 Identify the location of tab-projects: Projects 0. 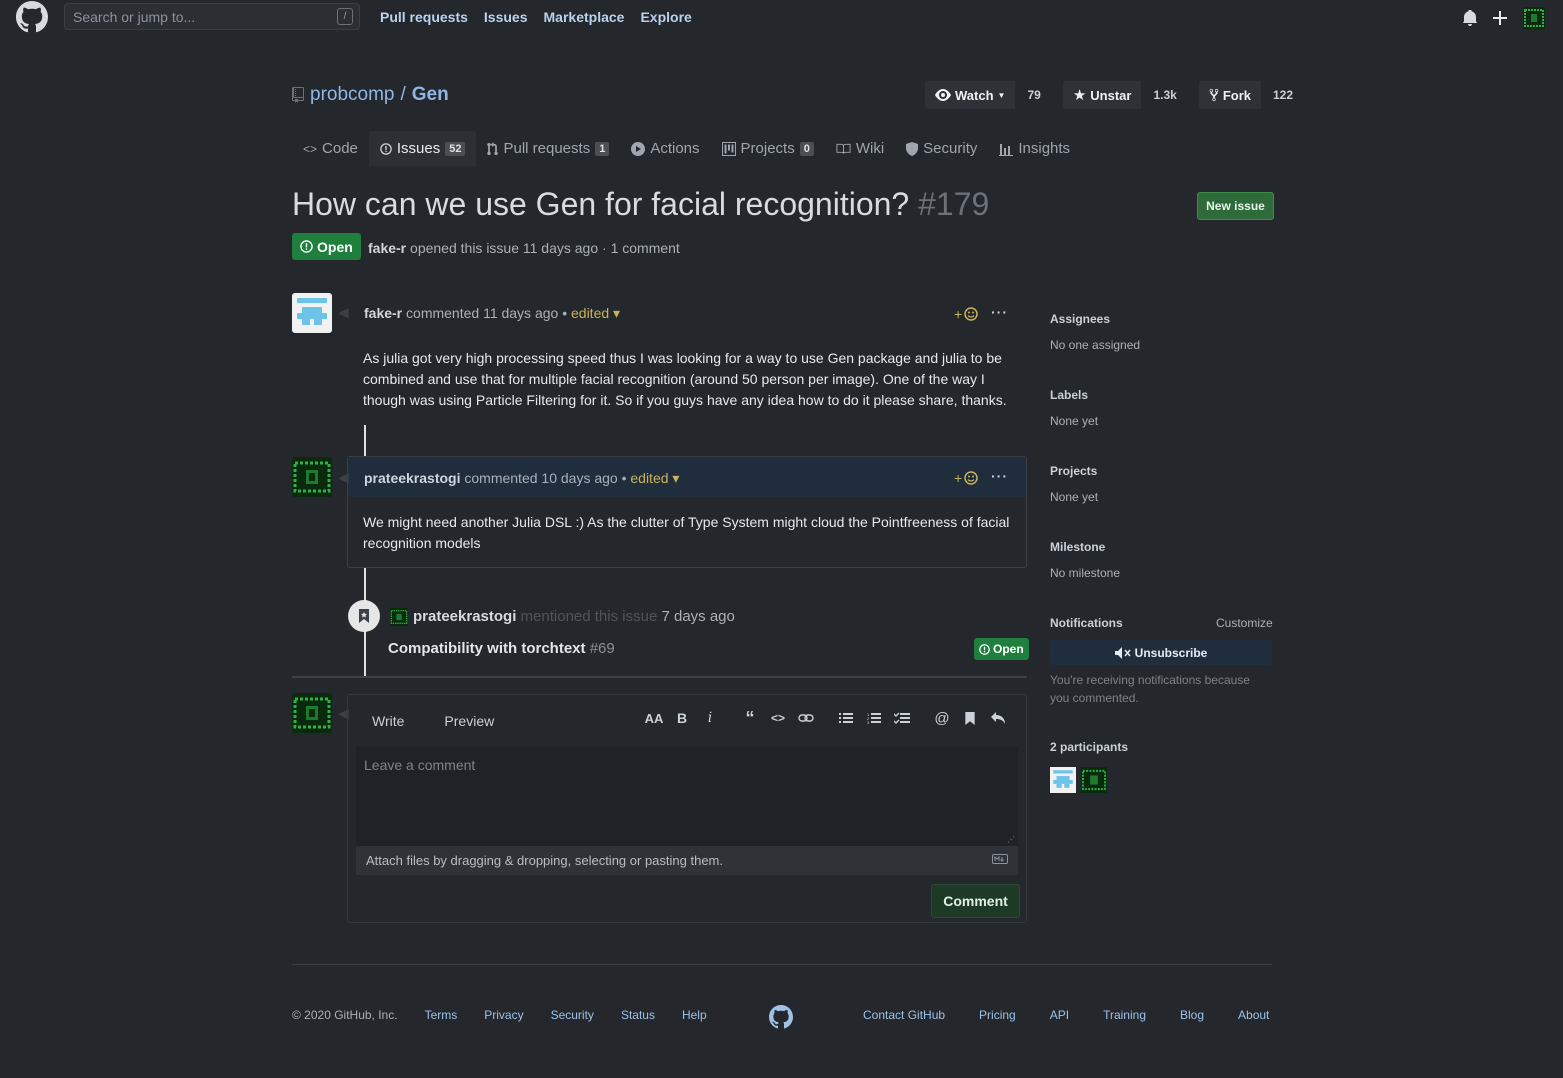
(768, 148).